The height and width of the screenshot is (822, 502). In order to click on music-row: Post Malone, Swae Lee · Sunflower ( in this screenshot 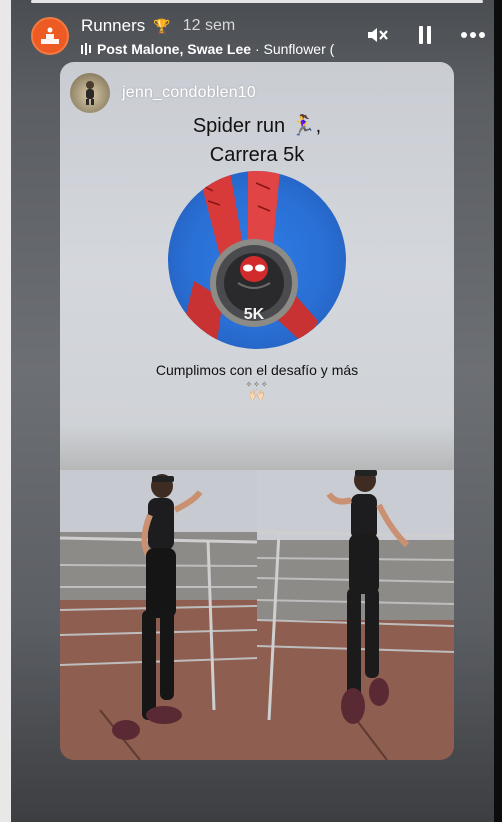, I will do `click(213, 49)`.